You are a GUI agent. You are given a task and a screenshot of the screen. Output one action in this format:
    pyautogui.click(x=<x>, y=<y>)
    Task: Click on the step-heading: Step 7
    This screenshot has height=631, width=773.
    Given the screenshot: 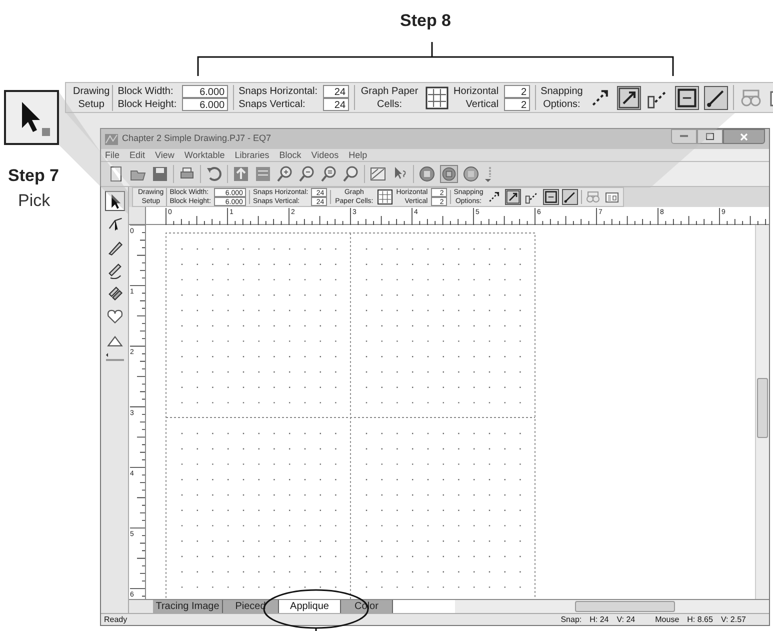 What is the action you would take?
    pyautogui.click(x=34, y=176)
    